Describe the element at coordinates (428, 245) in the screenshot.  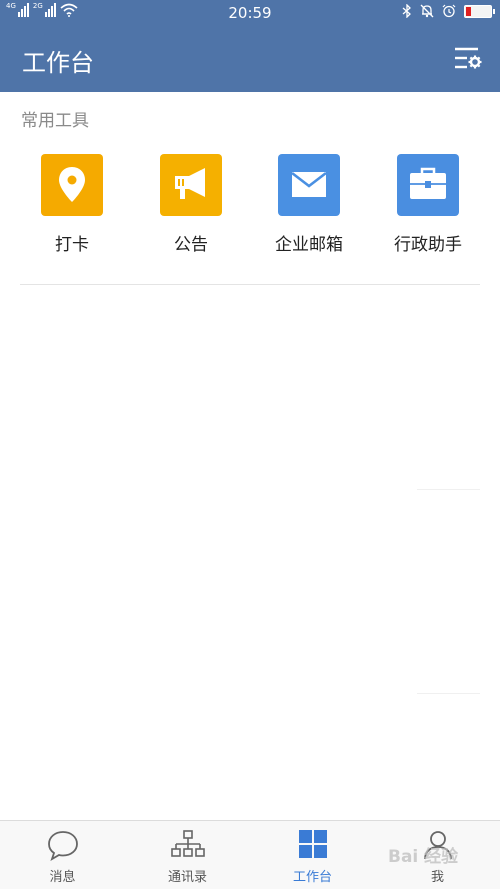
I see `tool-label: 行政助手` at that location.